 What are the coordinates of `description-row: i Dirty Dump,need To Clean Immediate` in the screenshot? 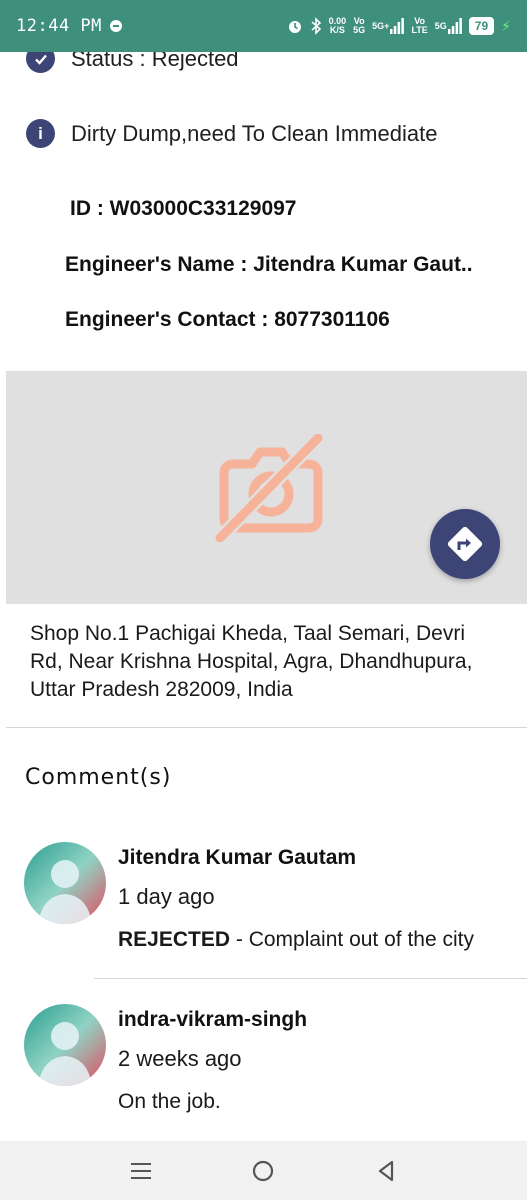 It's located at (231, 133).